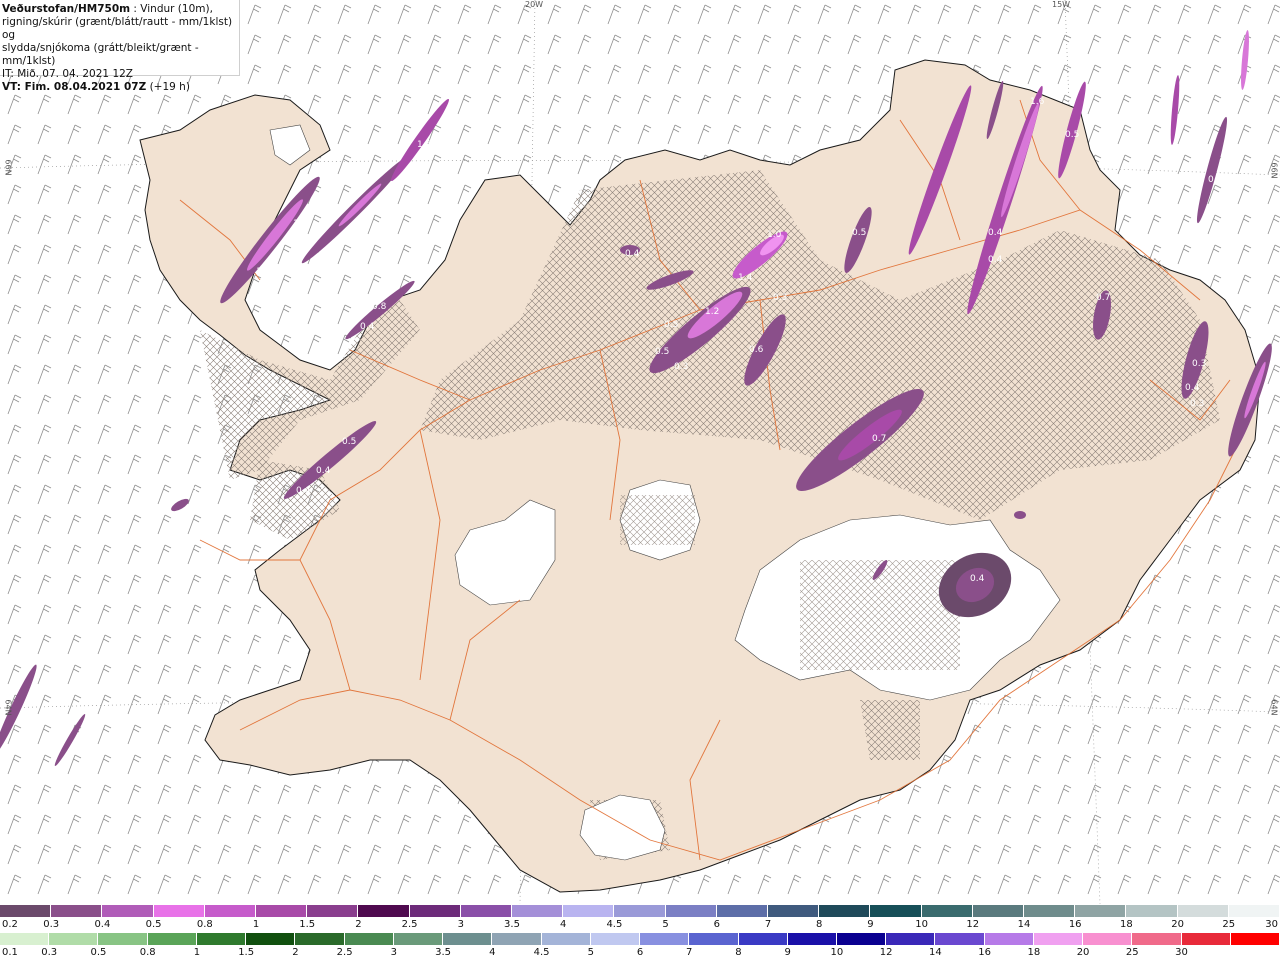  Describe the element at coordinates (8, 707) in the screenshot. I see `graticule-label-64n-left: 64N` at that location.